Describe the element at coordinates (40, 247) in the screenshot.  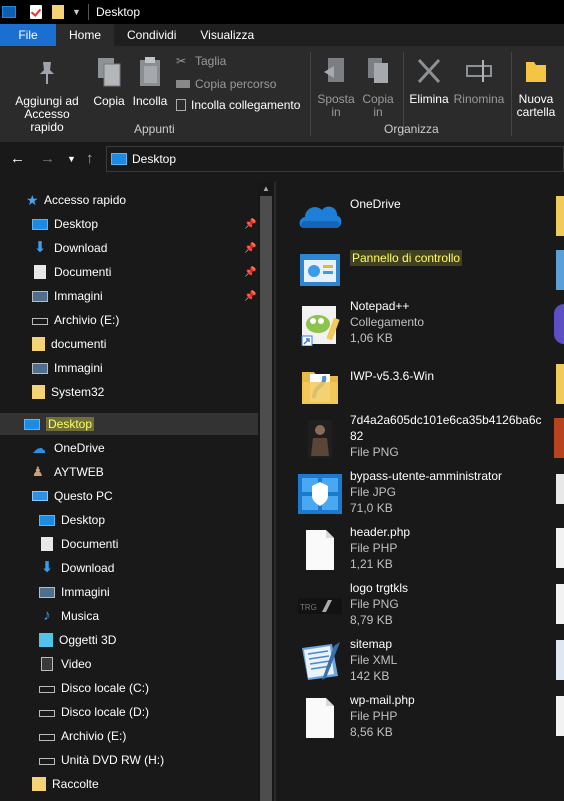
I see `download-icon: ⬇` at that location.